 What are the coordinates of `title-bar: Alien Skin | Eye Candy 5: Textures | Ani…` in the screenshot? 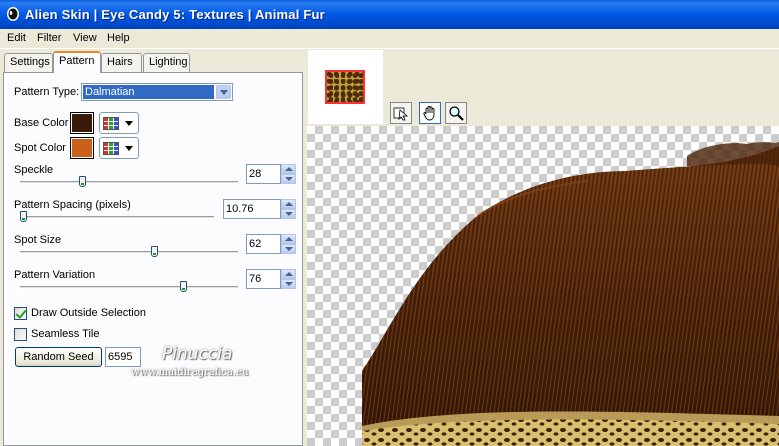 It's located at (389, 14).